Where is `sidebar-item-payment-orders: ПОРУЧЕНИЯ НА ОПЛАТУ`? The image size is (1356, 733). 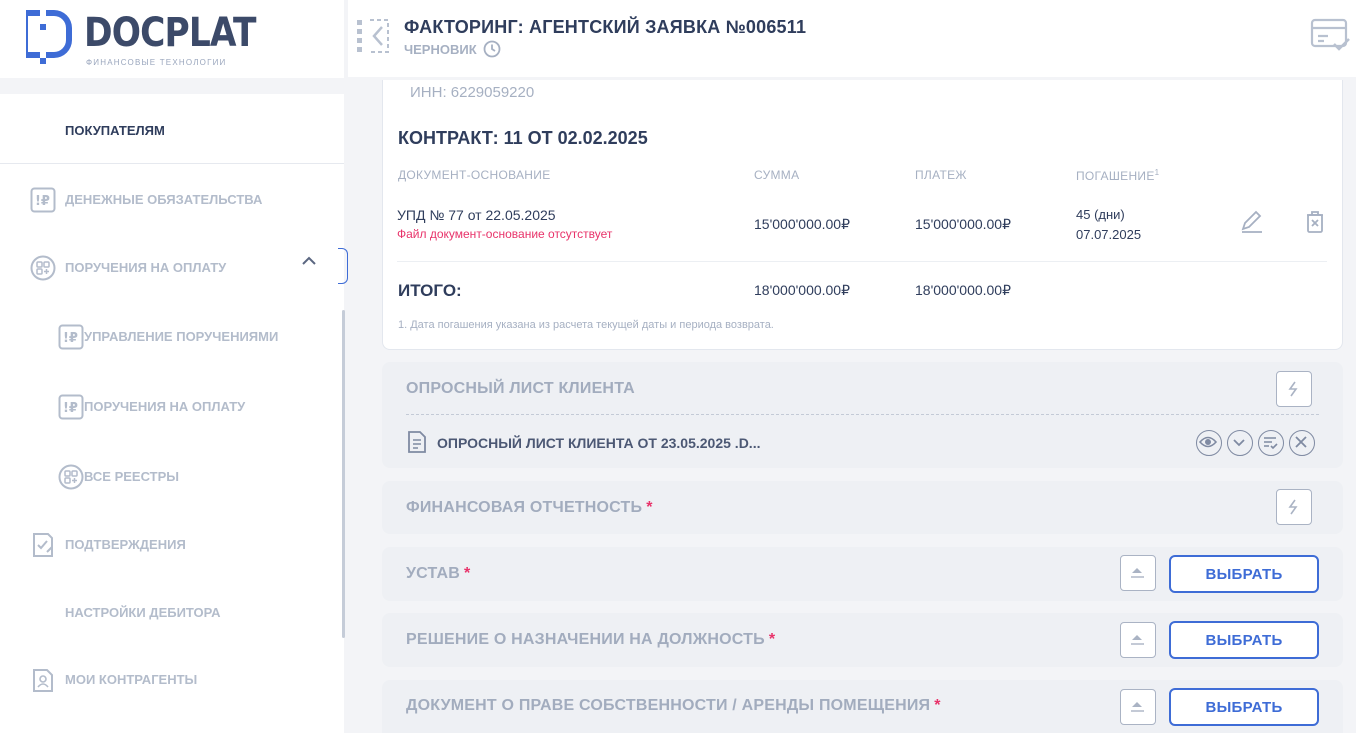
sidebar-item-payment-orders: ПОРУЧЕНИЯ НА ОПЛАТУ is located at coordinates (172, 267).